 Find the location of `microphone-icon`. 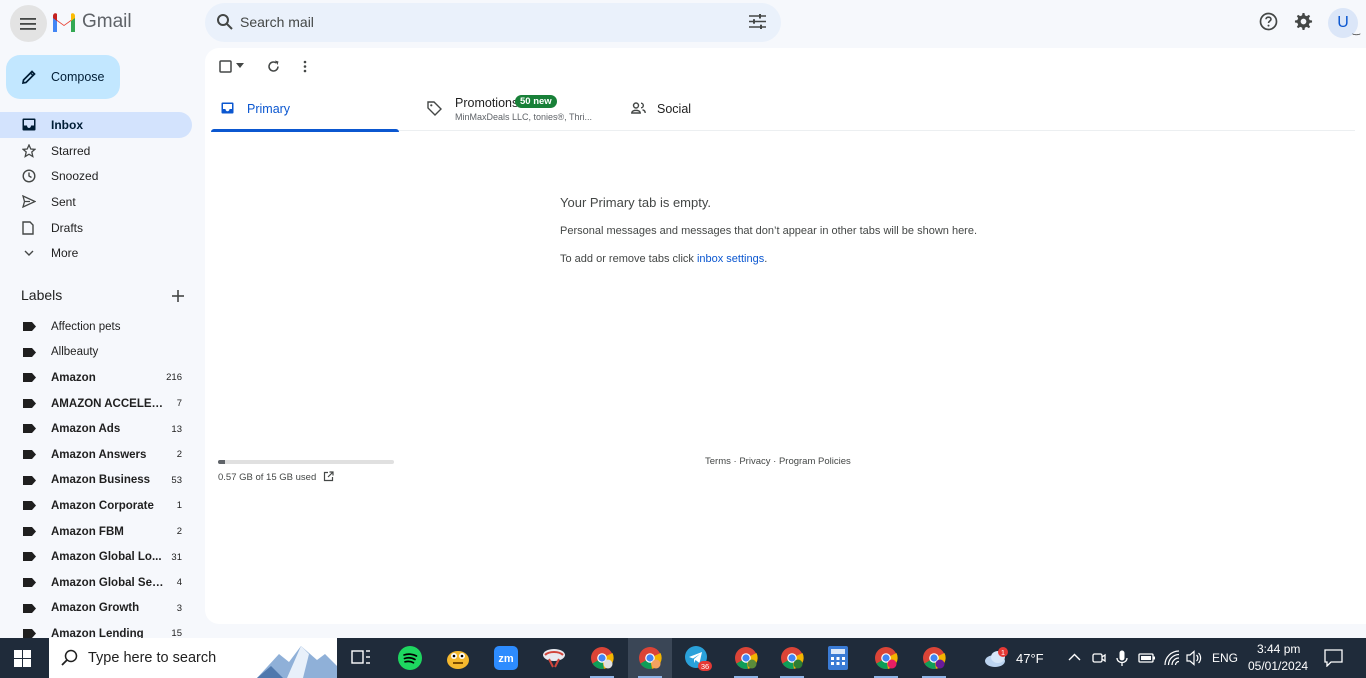

microphone-icon is located at coordinates (1122, 658).